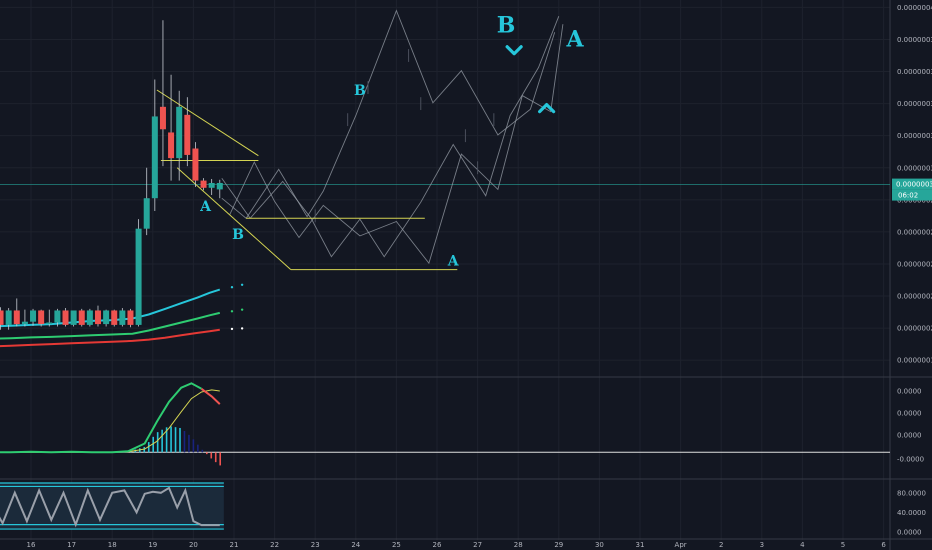  Describe the element at coordinates (31, 545) in the screenshot. I see `time-tick-label: 16` at that location.